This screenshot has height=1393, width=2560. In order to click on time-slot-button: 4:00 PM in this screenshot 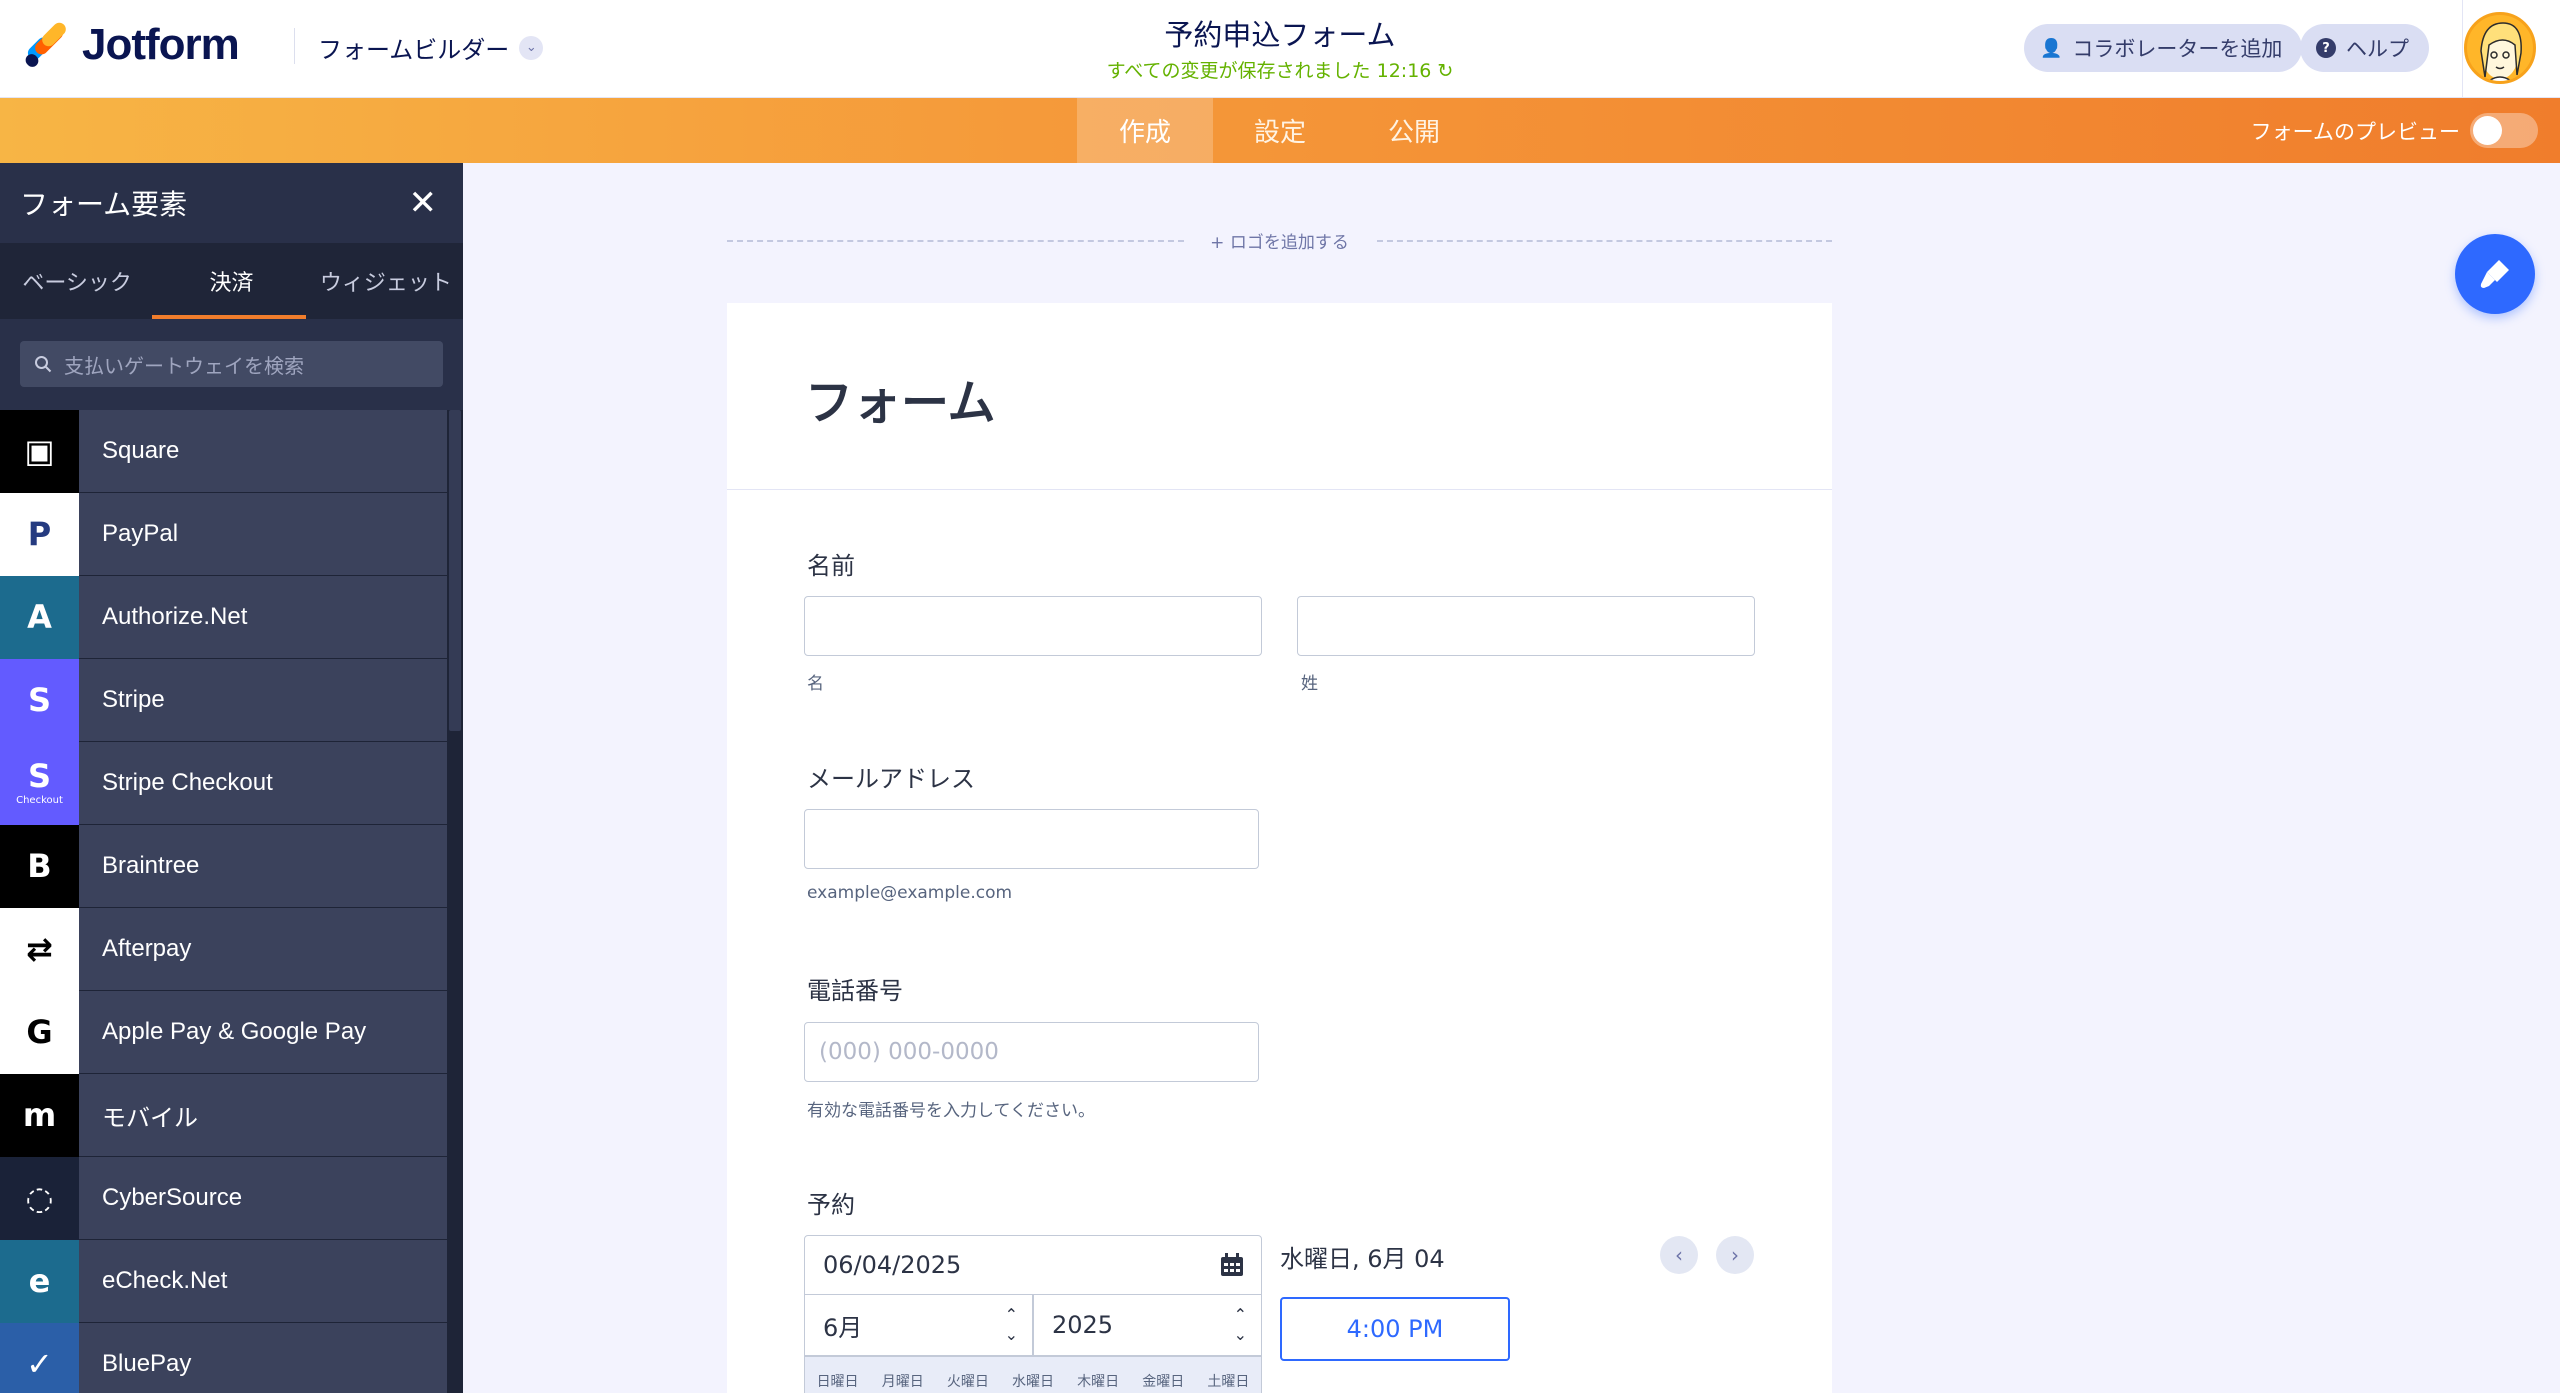, I will do `click(1395, 1329)`.